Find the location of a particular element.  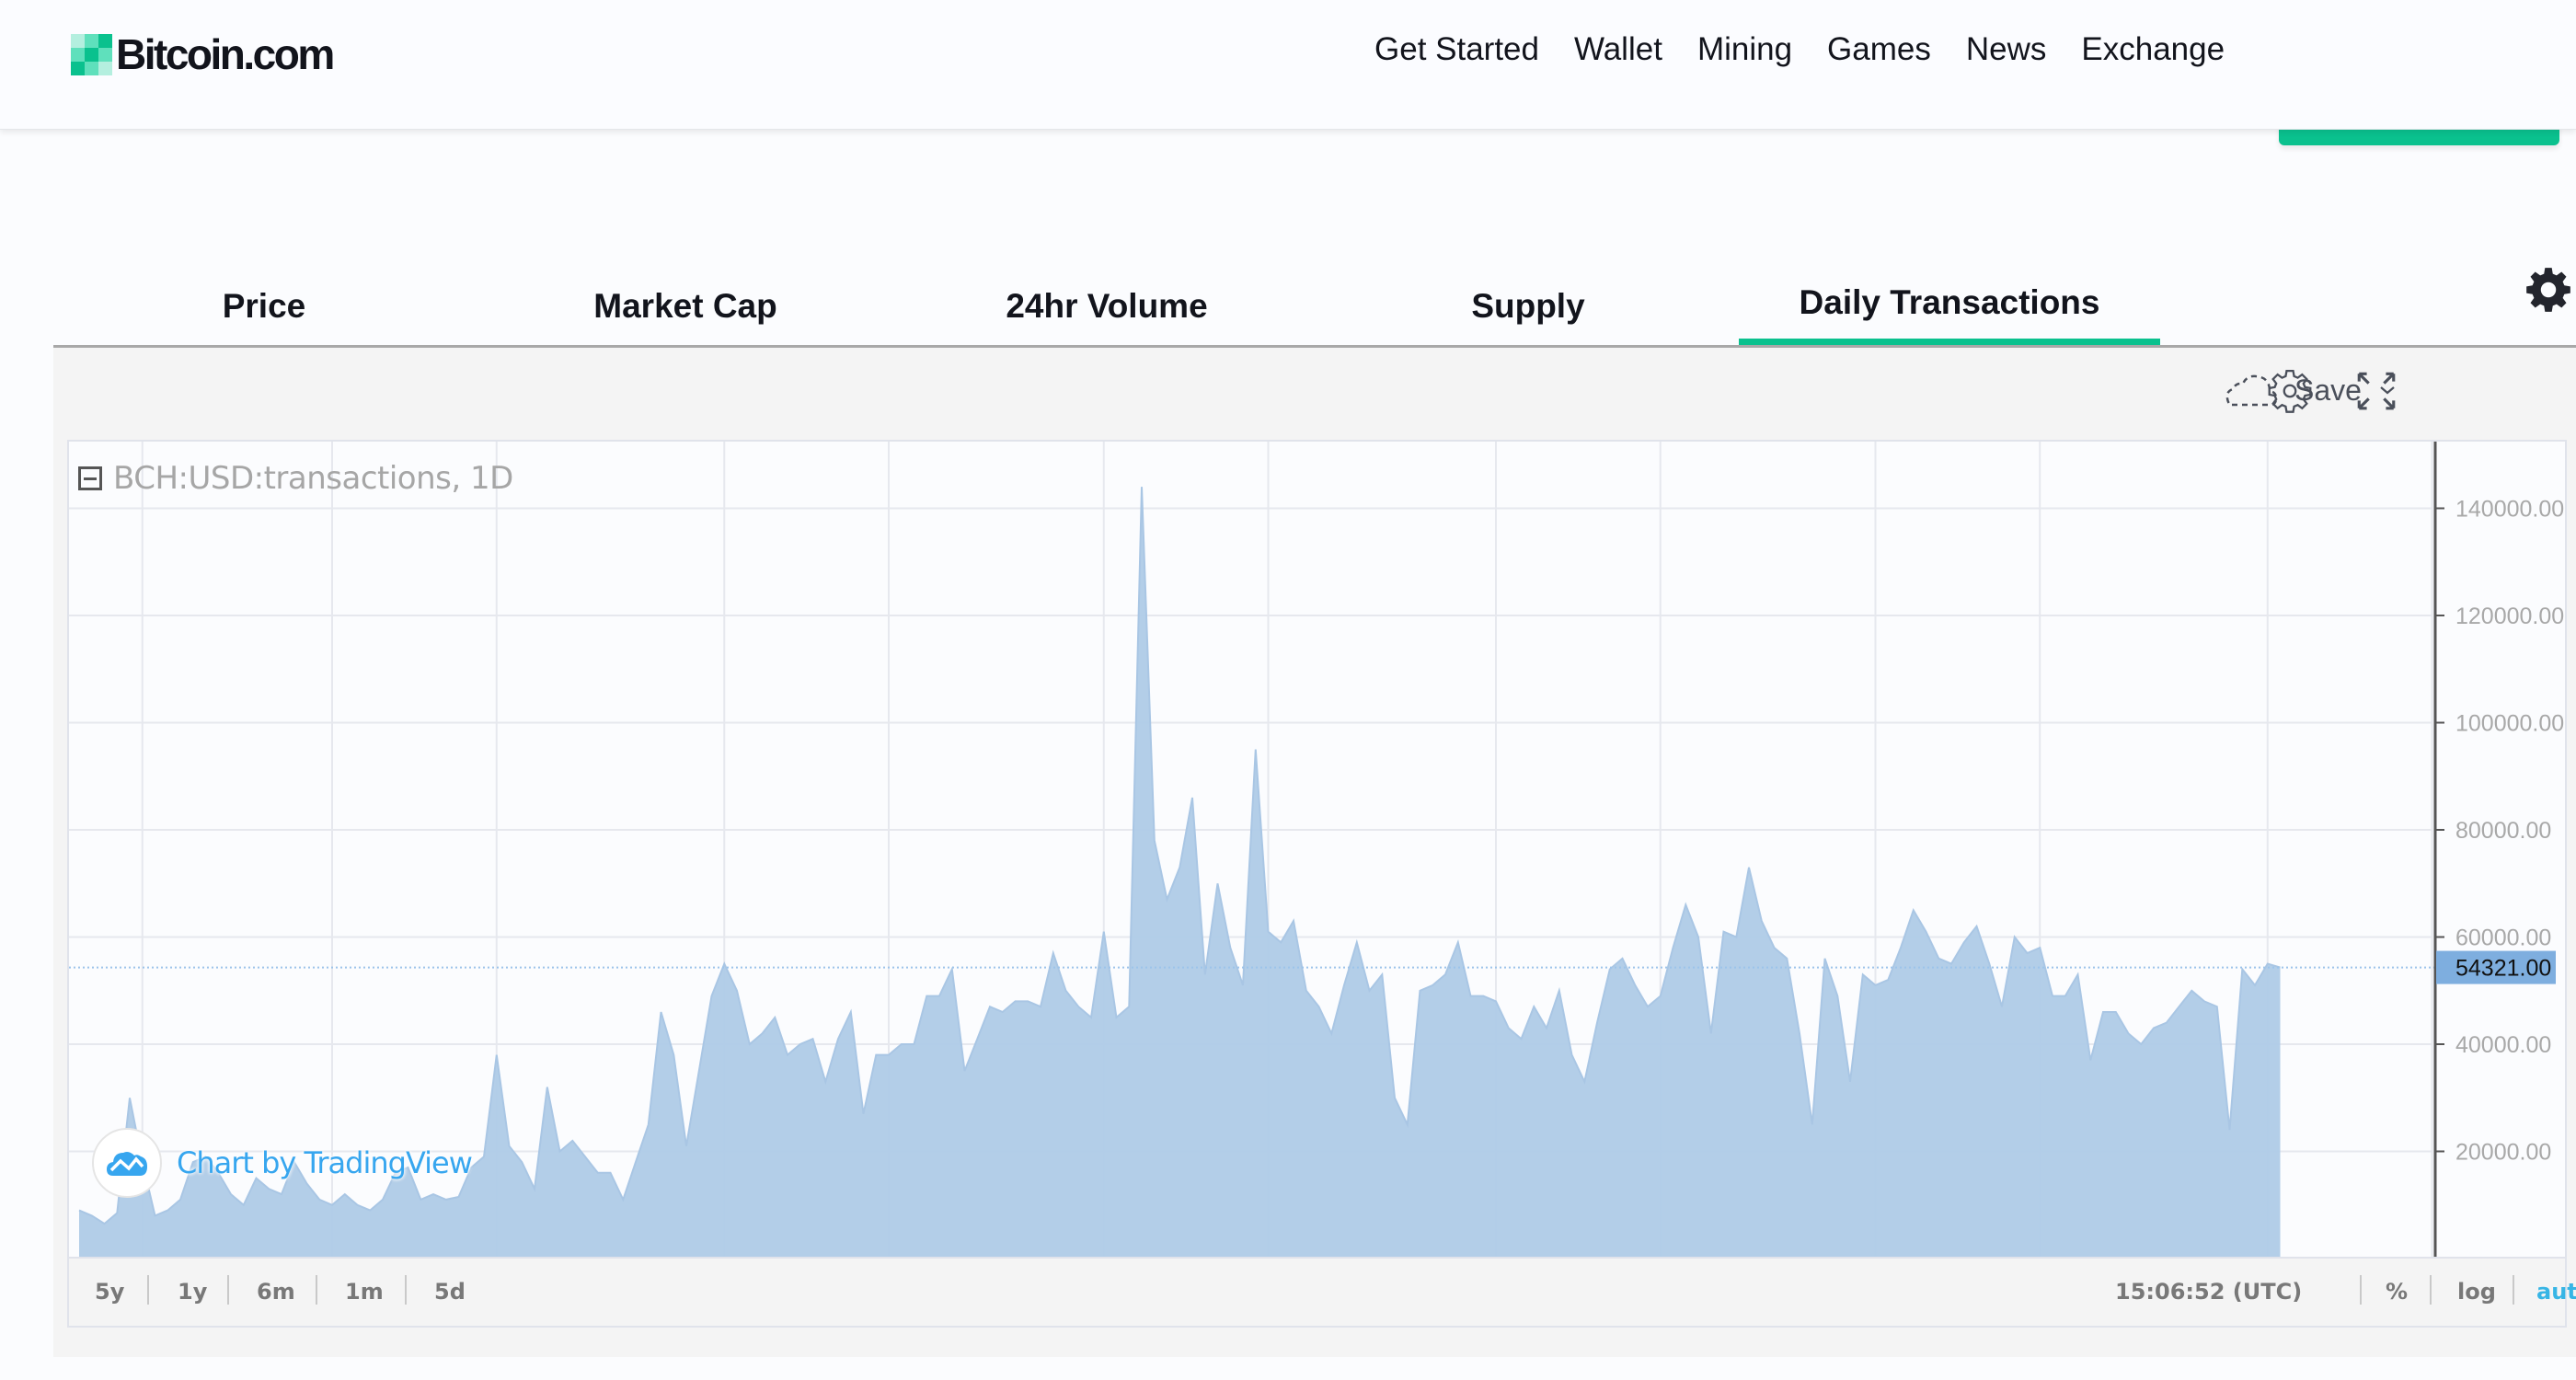

bitcoin-com-logo: Bitcoin.com is located at coordinates (203, 54).